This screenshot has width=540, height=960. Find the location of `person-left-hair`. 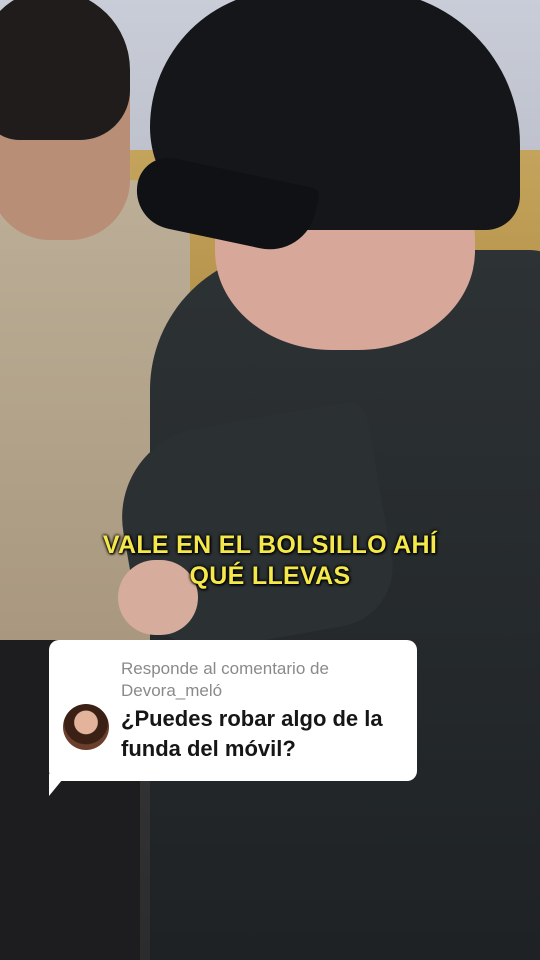

person-left-hair is located at coordinates (65, 70).